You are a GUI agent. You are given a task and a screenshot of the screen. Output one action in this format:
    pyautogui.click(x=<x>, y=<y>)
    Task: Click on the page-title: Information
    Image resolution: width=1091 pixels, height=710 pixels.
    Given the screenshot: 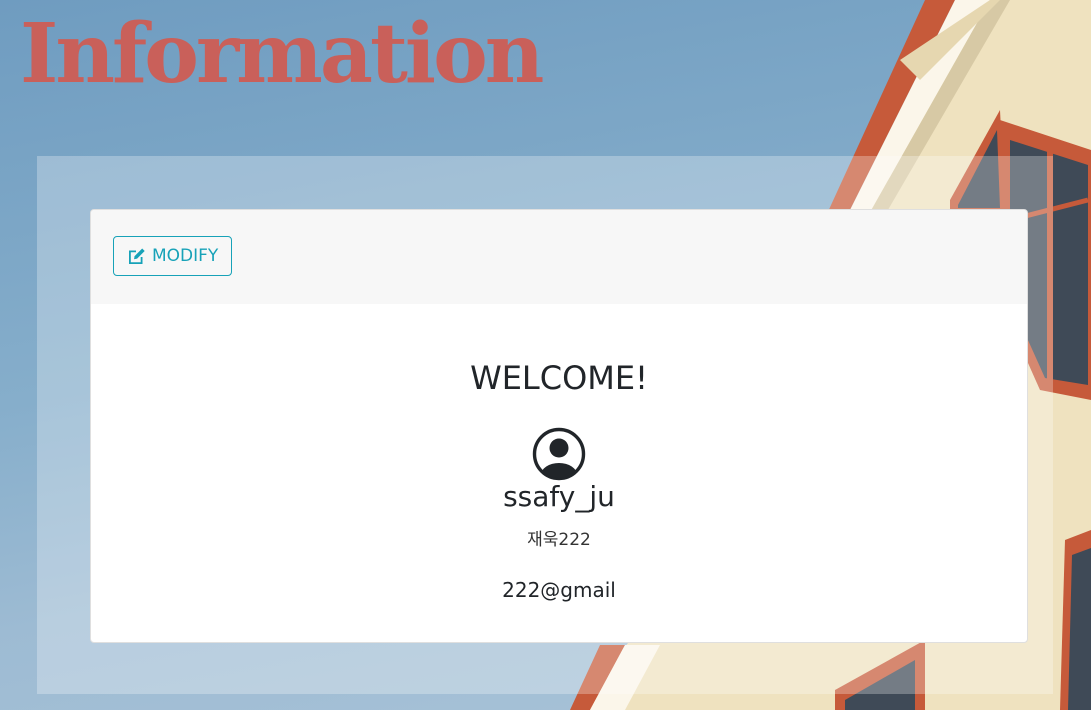 What is the action you would take?
    pyautogui.click(x=282, y=54)
    